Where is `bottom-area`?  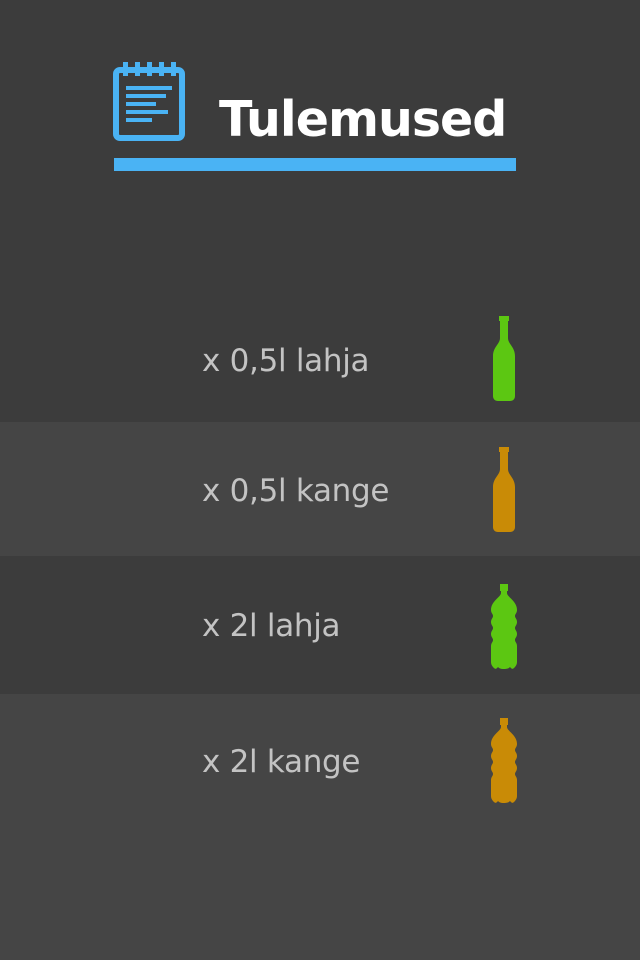
bottom-area is located at coordinates (320, 915).